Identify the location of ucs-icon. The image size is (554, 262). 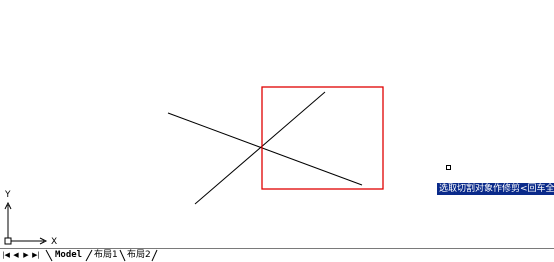
(26, 223).